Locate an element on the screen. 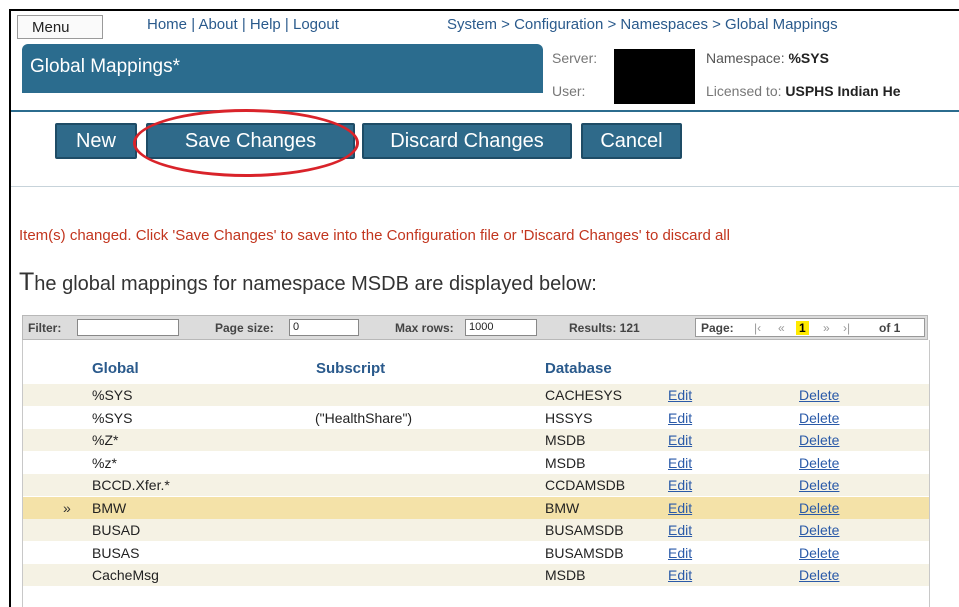 Image resolution: width=959 pixels, height=607 pixels. licensed-value: USPHS Indian He is located at coordinates (843, 91).